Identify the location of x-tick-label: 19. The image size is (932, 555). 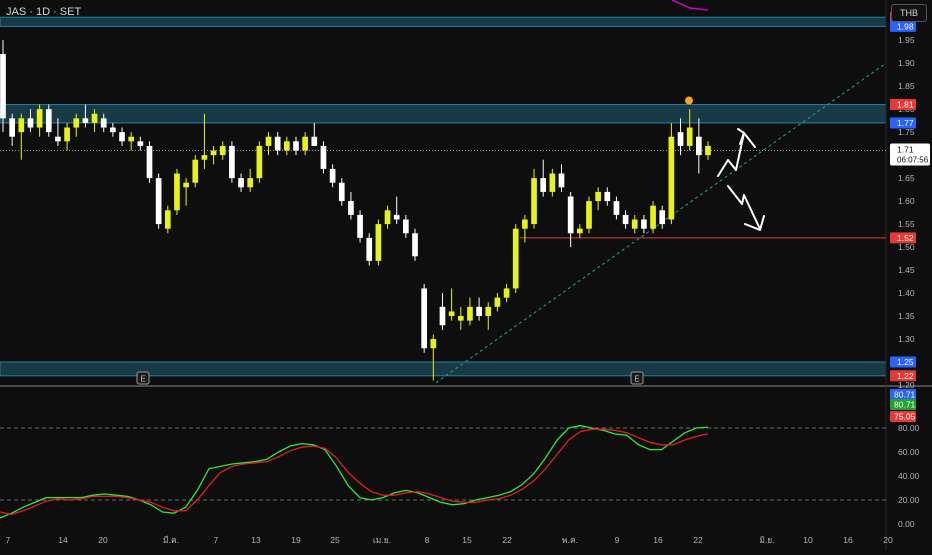
(296, 540).